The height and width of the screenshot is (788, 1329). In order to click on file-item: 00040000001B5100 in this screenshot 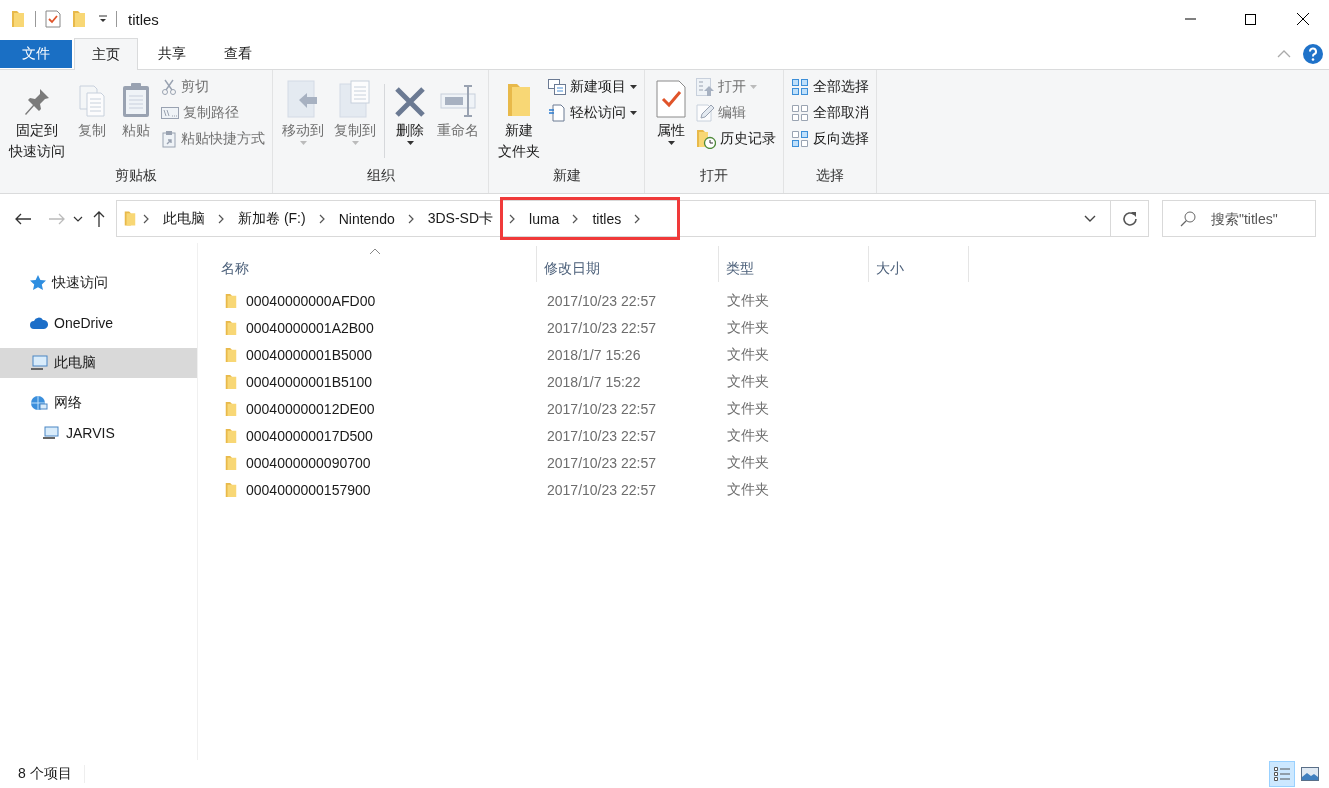, I will do `click(375, 381)`.